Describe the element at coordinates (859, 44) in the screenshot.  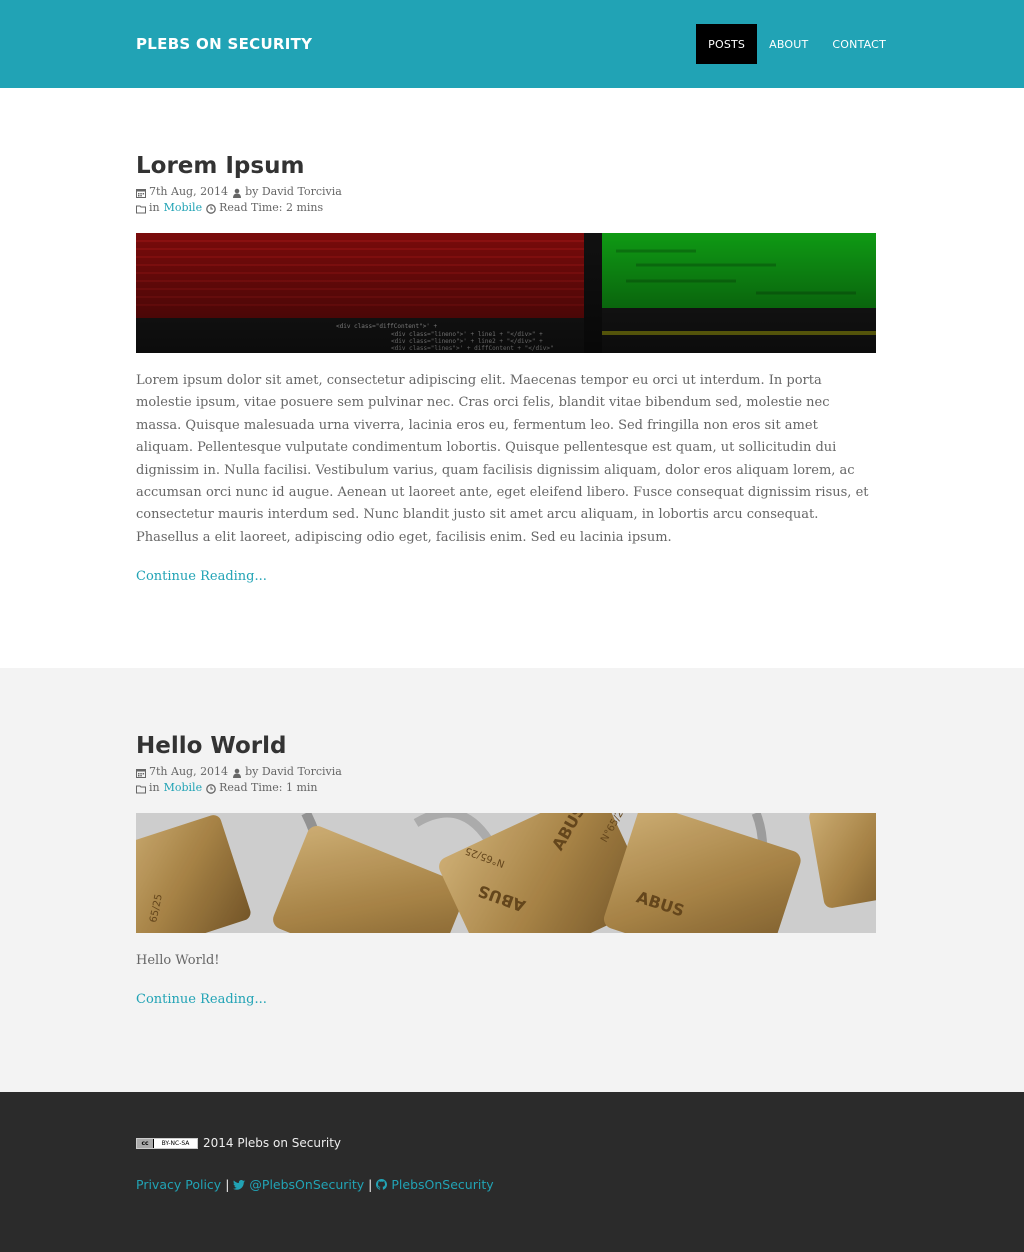
I see `nav-contact: CONTACT` at that location.